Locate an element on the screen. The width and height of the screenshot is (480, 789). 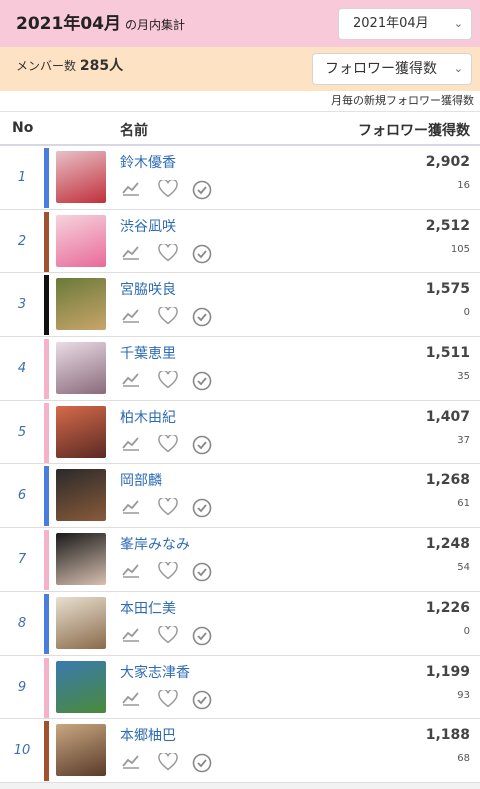
member-name: 渋谷凪咲 is located at coordinates (148, 226).